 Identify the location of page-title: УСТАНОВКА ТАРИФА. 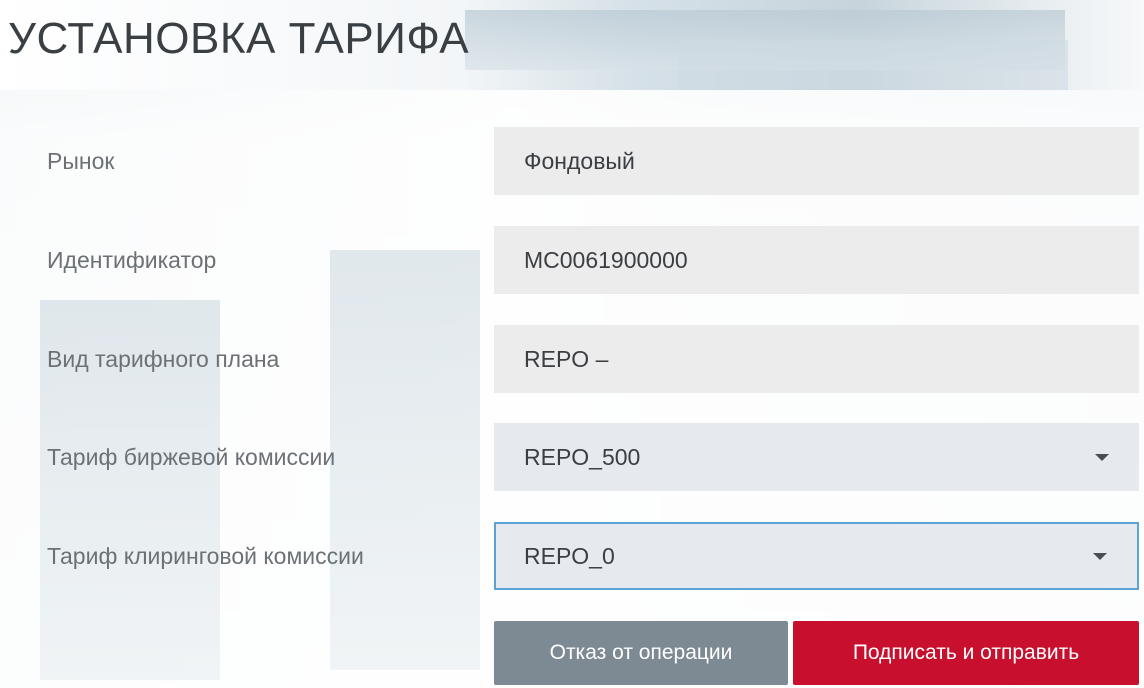
(239, 38).